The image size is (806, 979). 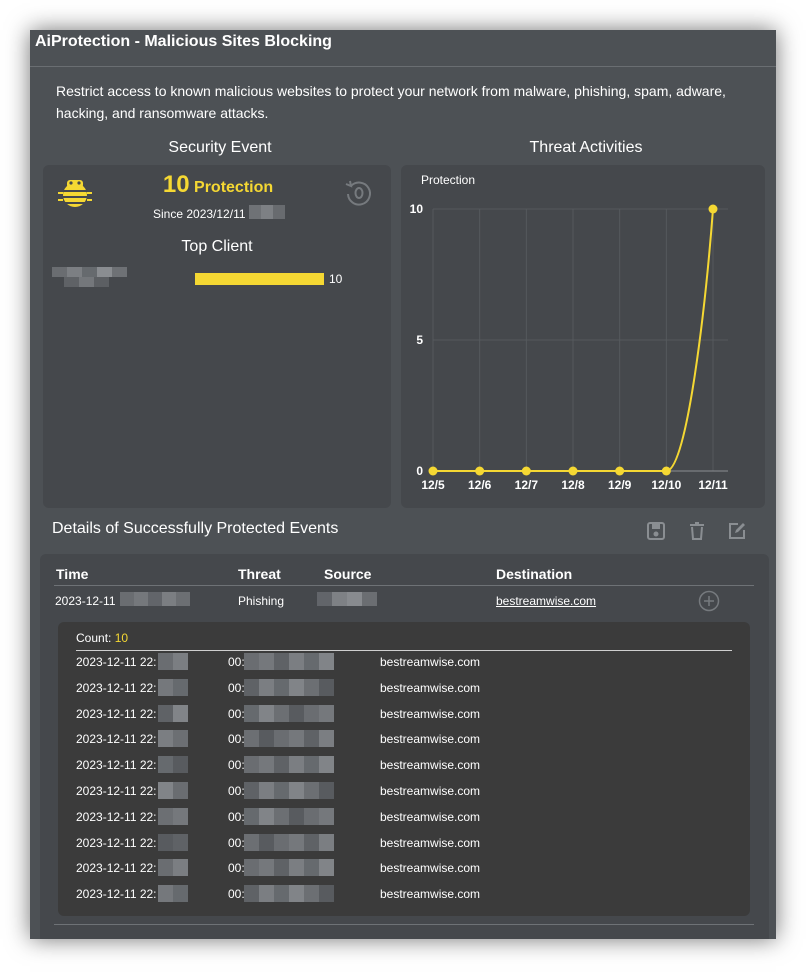 What do you see at coordinates (217, 246) in the screenshot?
I see `top-client-heading: Top Client` at bounding box center [217, 246].